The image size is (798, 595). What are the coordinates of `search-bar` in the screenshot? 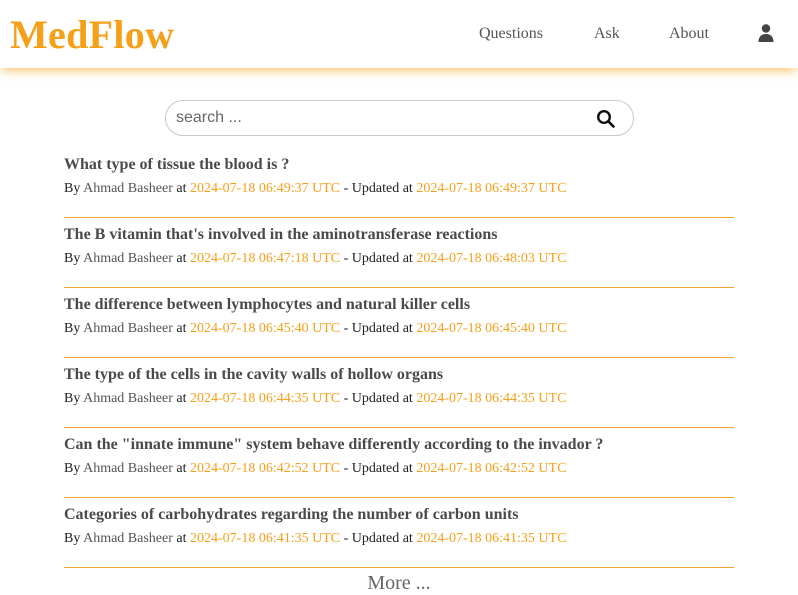 It's located at (399, 118).